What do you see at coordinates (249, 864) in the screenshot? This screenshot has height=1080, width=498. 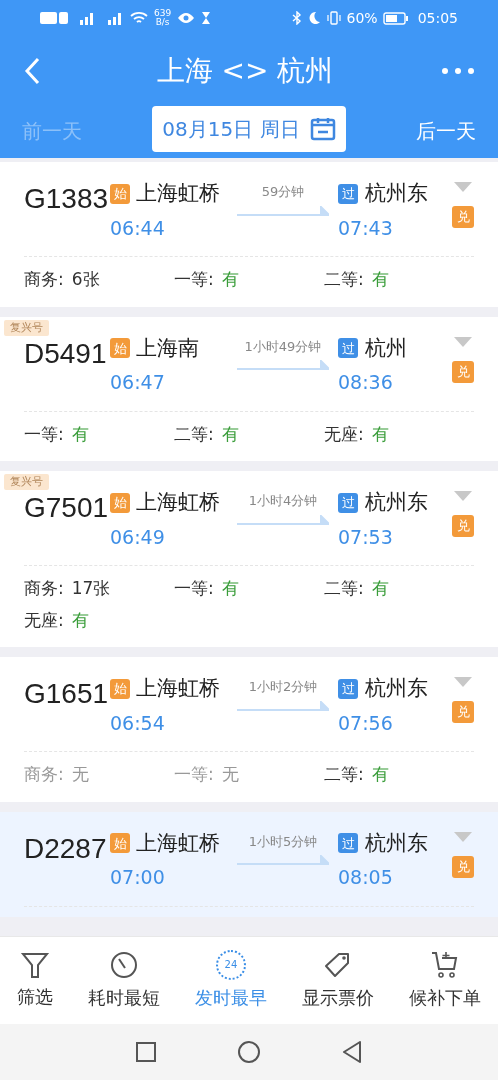 I see `train-card: D2287 始 上海虹桥 07:00 1小时5分钟 过 杭州东 08:05 兑` at bounding box center [249, 864].